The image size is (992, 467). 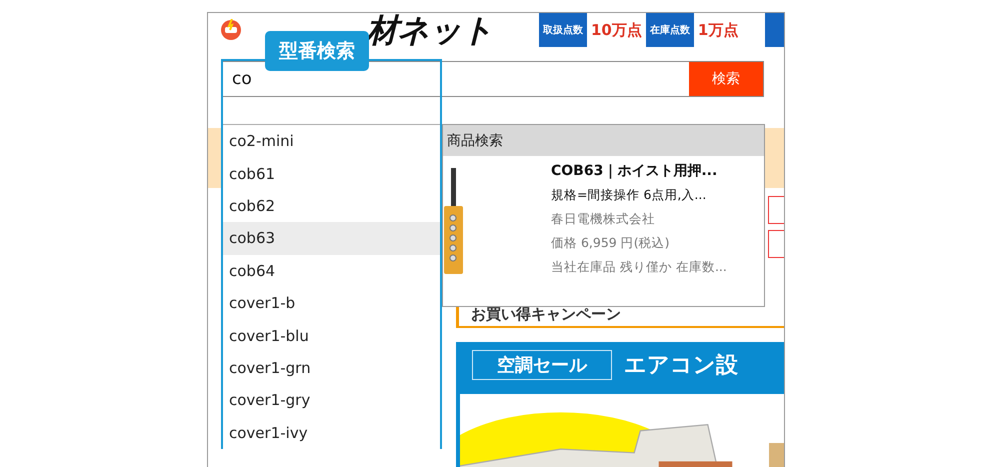 I want to click on panel-title: 商品検索, so click(x=603, y=140).